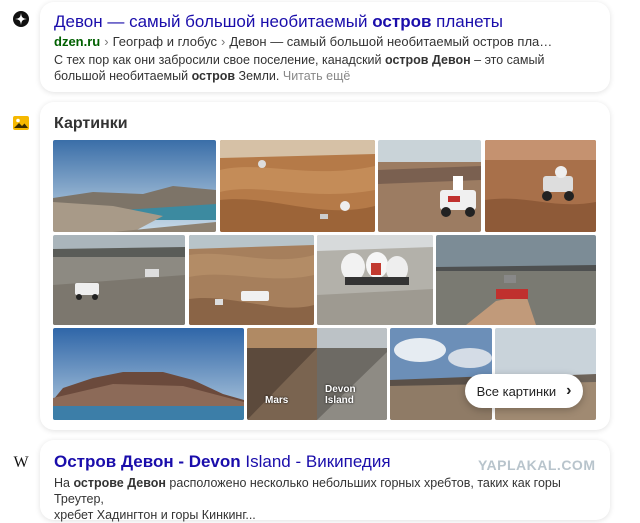 This screenshot has width=640, height=523. What do you see at coordinates (77, 41) in the screenshot?
I see `result-host: dzen.ru` at bounding box center [77, 41].